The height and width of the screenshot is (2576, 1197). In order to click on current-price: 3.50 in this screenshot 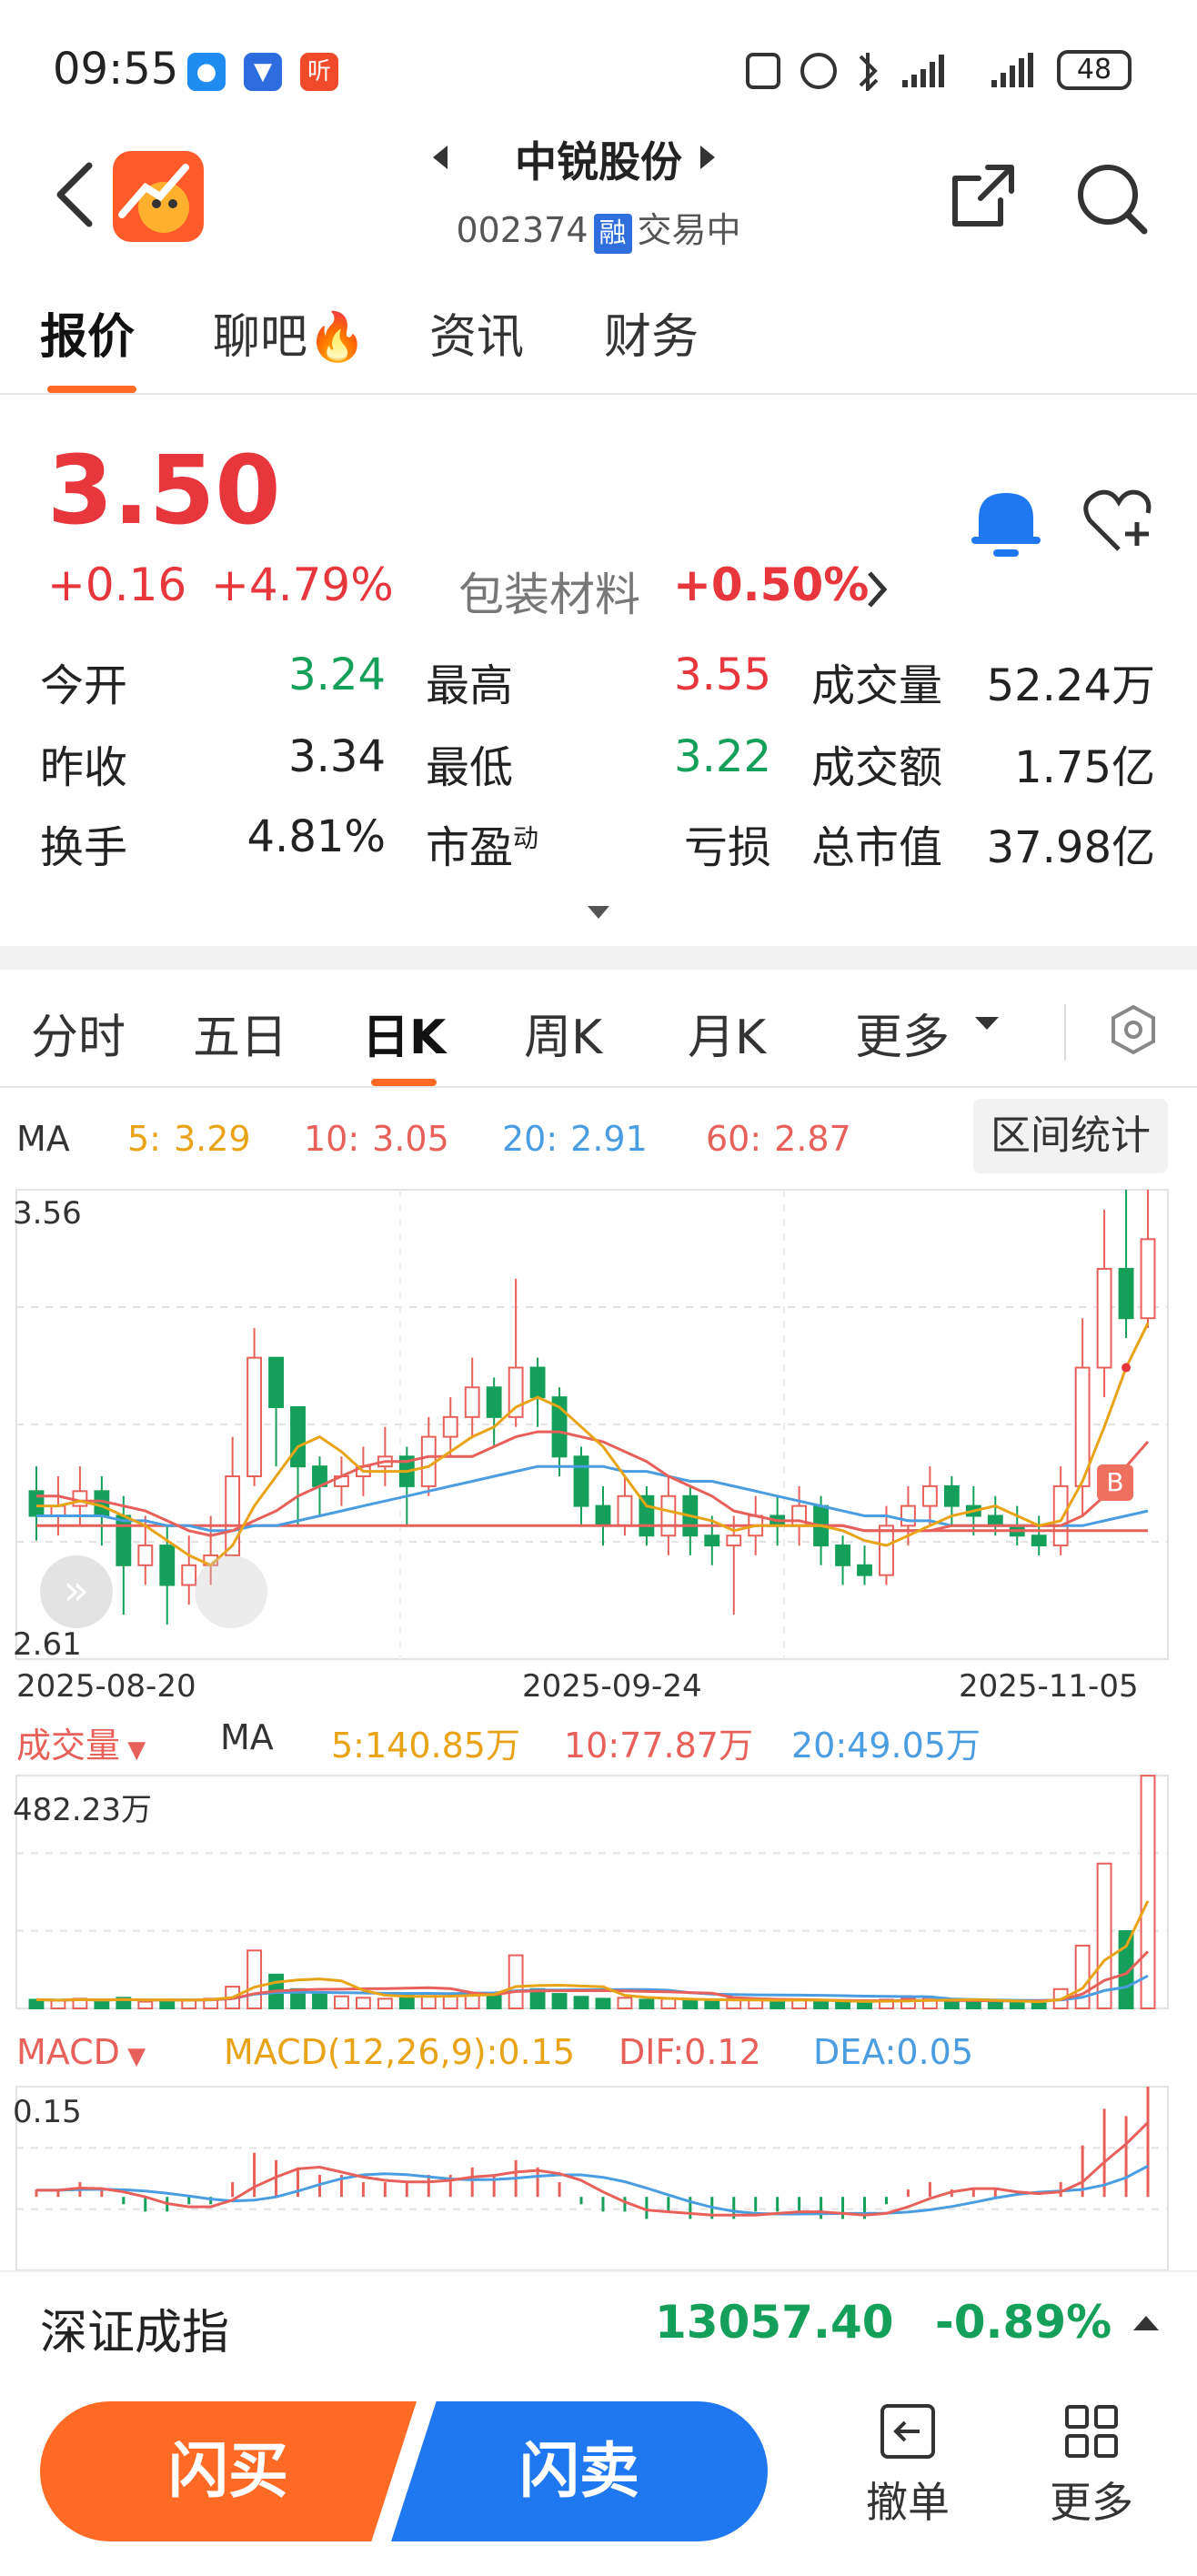, I will do `click(164, 490)`.